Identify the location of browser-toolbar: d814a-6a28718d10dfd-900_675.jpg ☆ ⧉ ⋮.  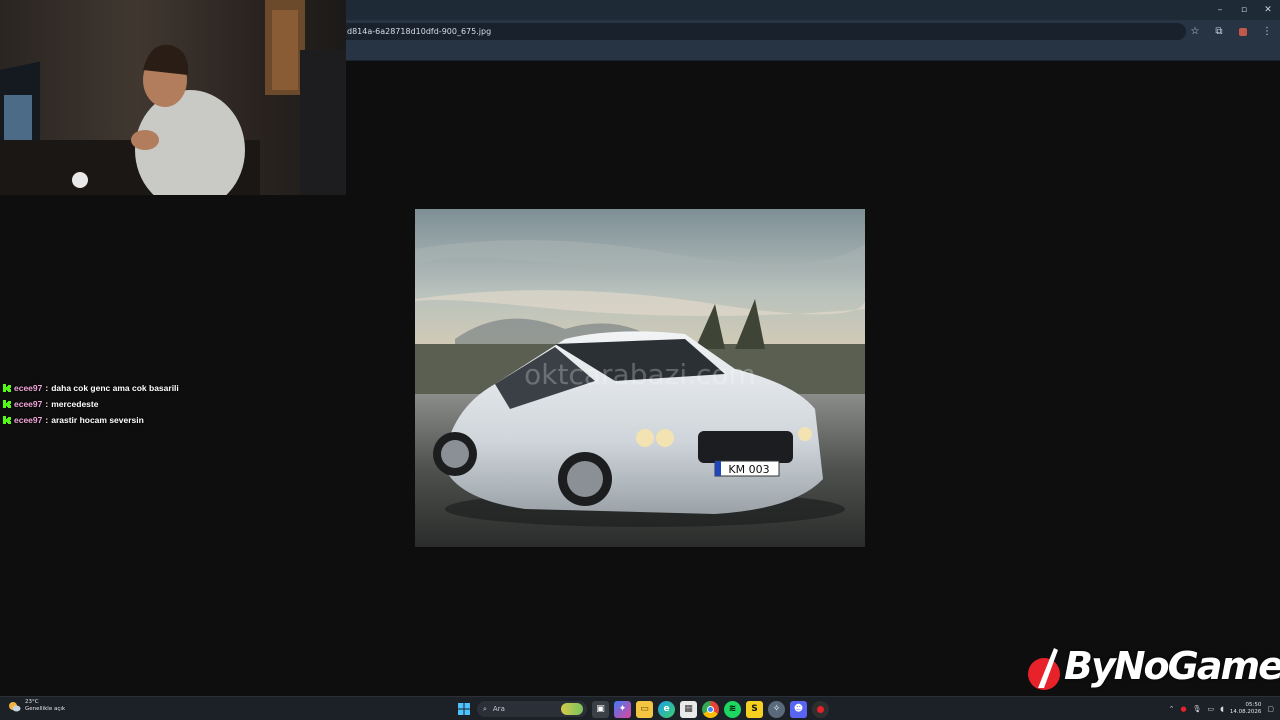
(813, 31).